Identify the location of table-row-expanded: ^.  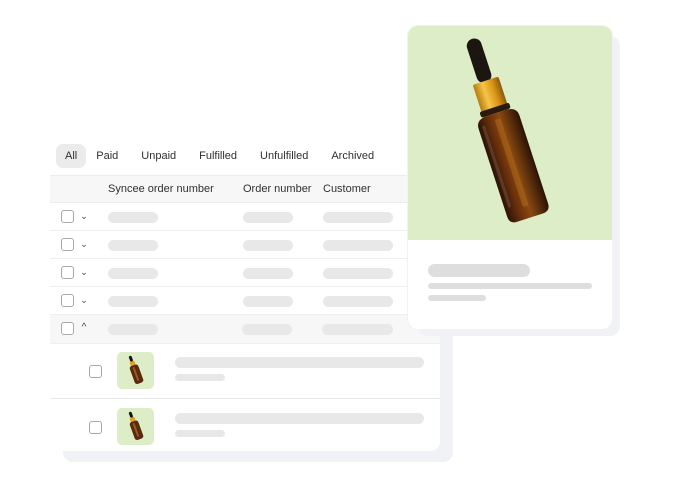
(245, 329).